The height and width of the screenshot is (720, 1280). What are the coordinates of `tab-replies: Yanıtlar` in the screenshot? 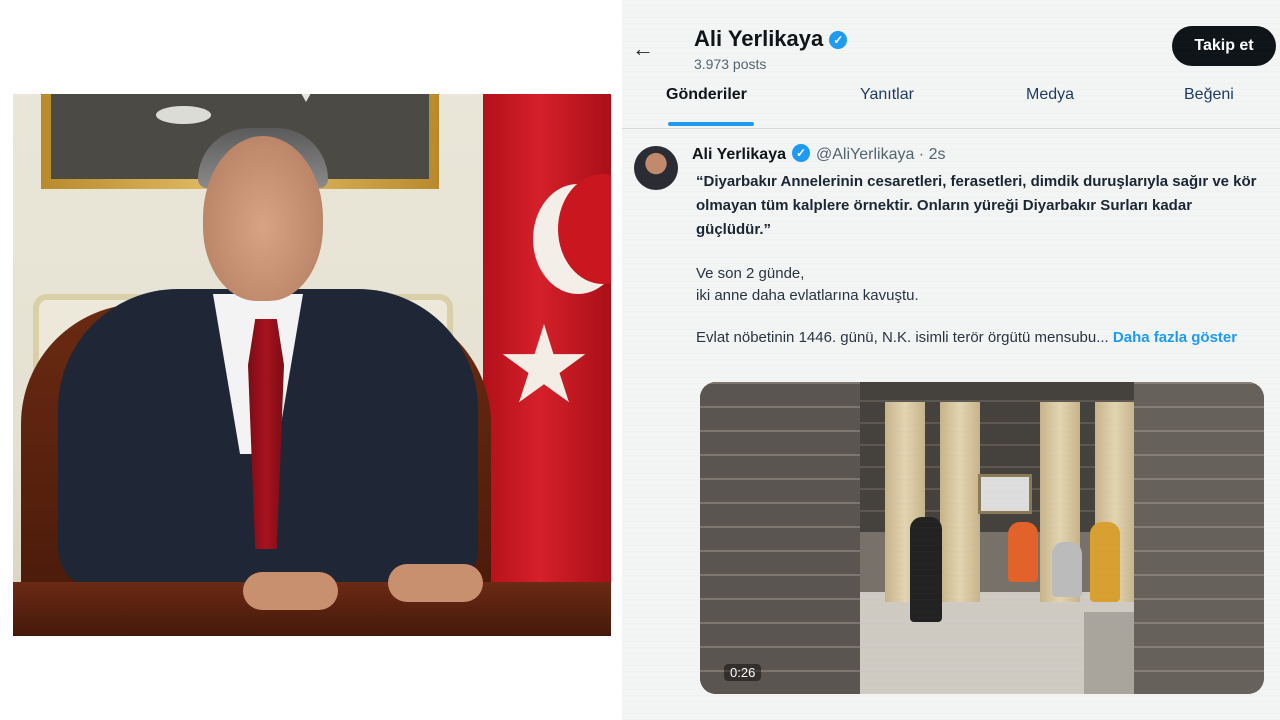 It's located at (887, 95).